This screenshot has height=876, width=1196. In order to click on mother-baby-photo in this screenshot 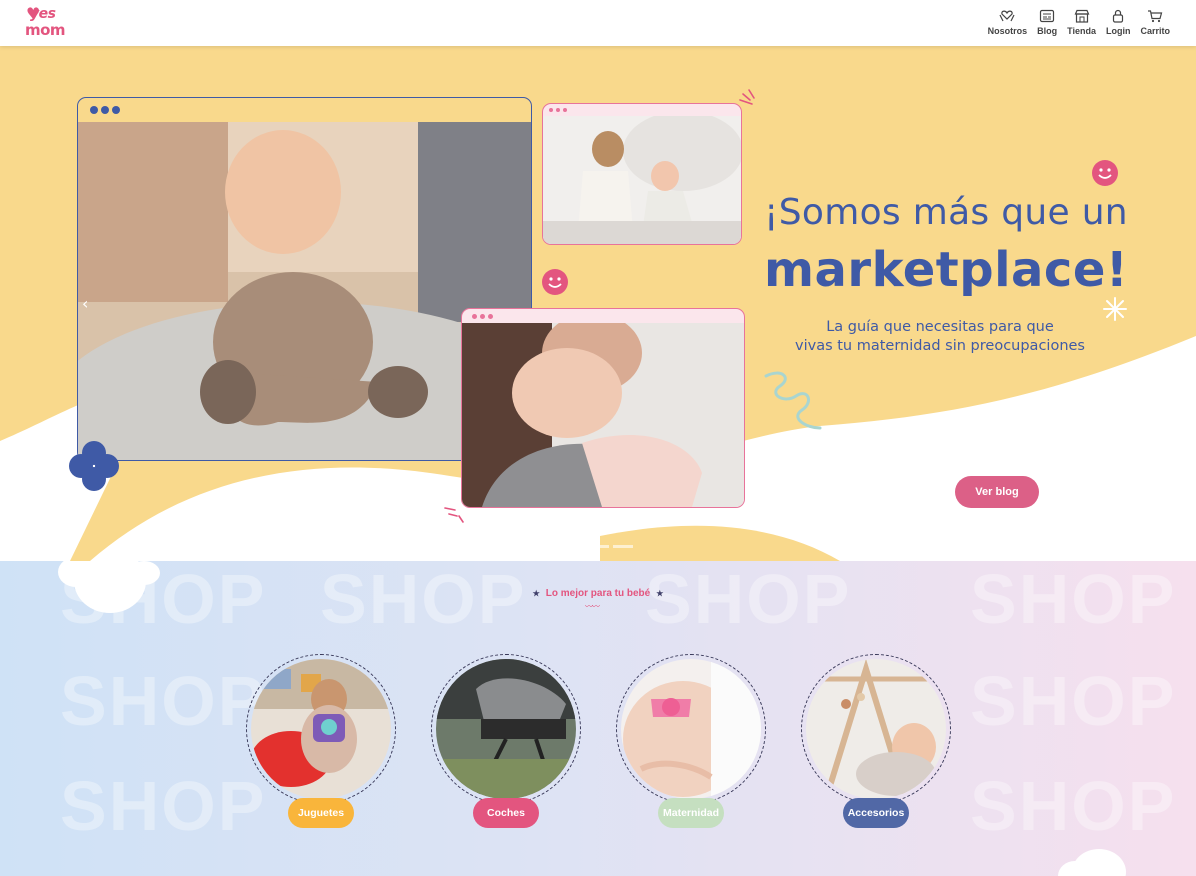, I will do `click(603, 415)`.